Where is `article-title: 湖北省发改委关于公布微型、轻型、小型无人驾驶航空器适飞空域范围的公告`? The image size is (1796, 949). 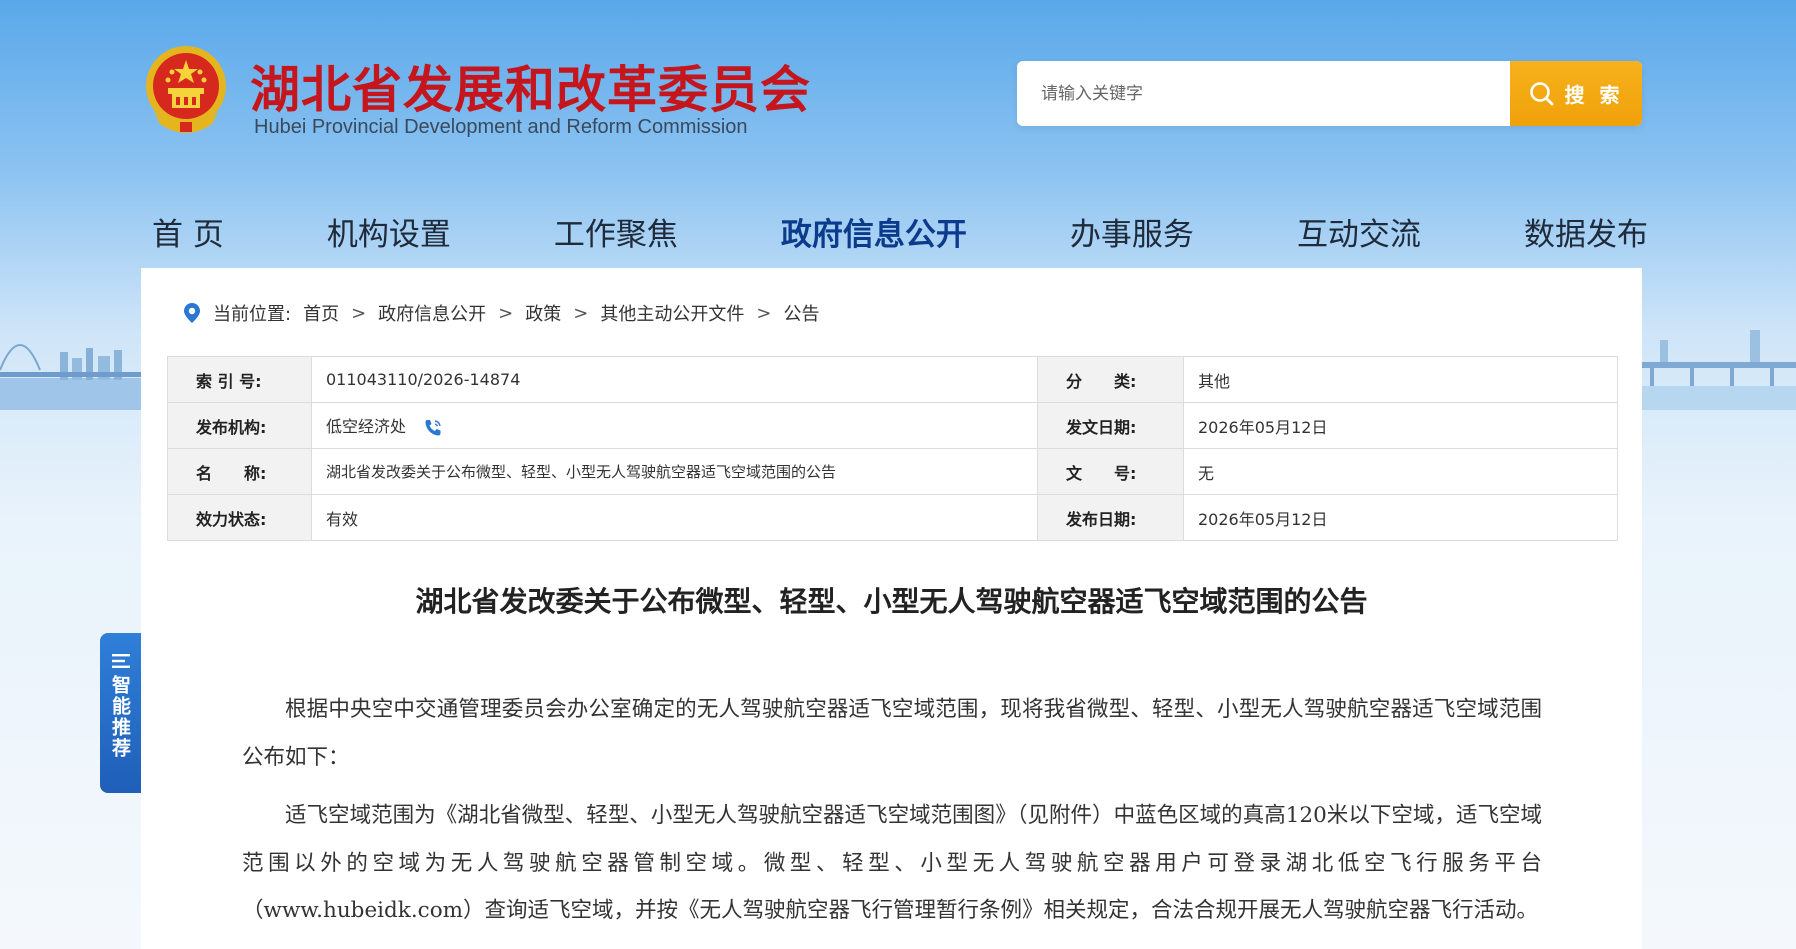
article-title: 湖北省发改委关于公布微型、轻型、小型无人驾驶航空器适飞空域范围的公告 is located at coordinates (891, 601).